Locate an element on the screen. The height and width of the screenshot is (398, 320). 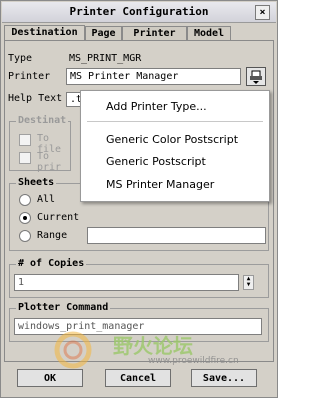
sheets-range-label: Range is located at coordinates (52, 235).